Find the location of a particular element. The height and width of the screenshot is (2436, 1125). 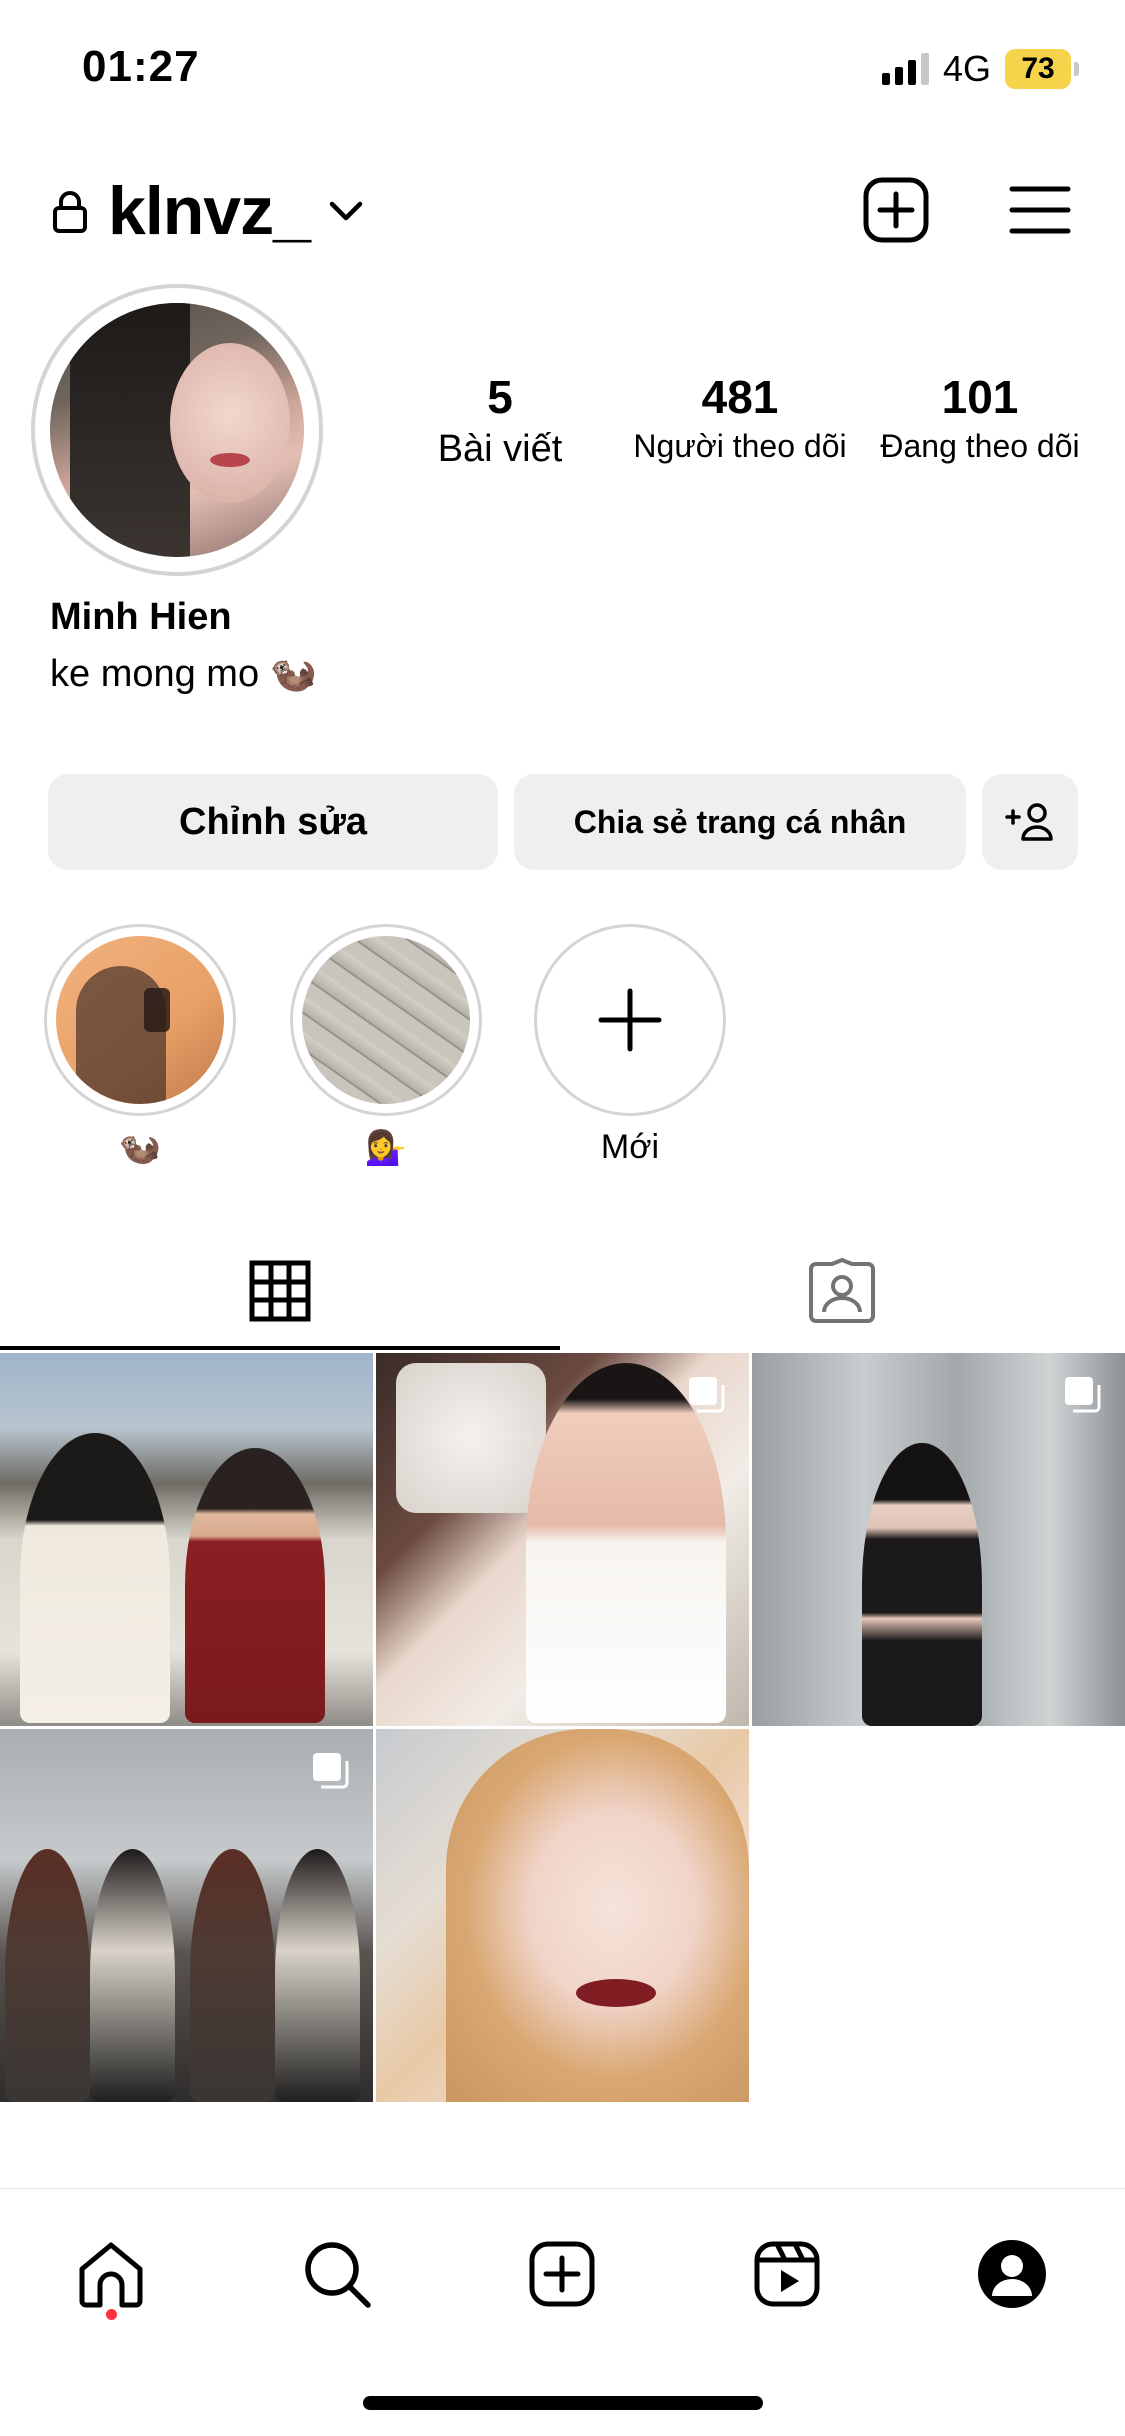

nav-create is located at coordinates (562, 2274).